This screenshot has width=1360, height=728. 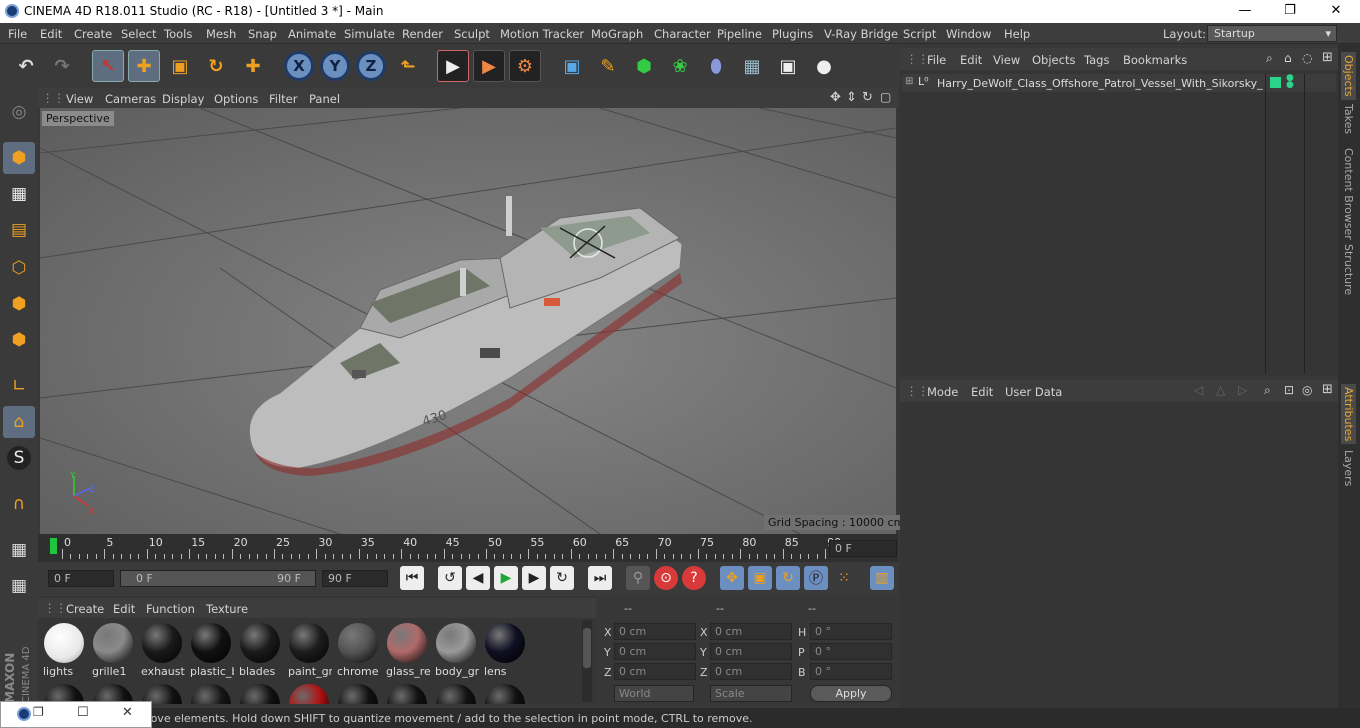 What do you see at coordinates (863, 548) in the screenshot?
I see `current-frame-field: 0 F` at bounding box center [863, 548].